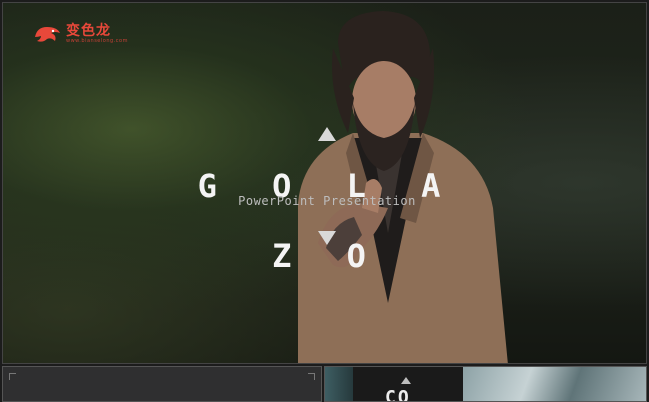  Describe the element at coordinates (328, 221) in the screenshot. I see `slide-title: G O L A Z O` at that location.